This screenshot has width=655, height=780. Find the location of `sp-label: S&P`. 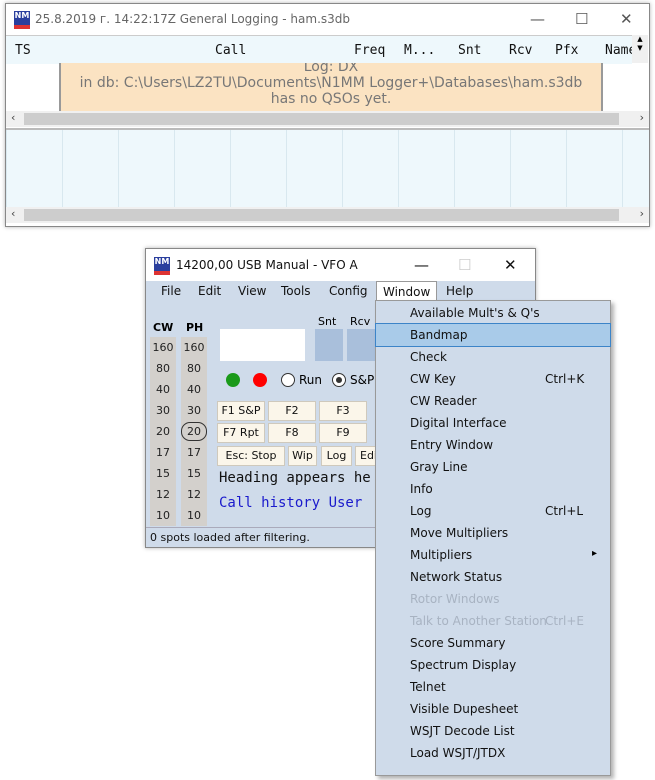

sp-label: S&P is located at coordinates (362, 380).